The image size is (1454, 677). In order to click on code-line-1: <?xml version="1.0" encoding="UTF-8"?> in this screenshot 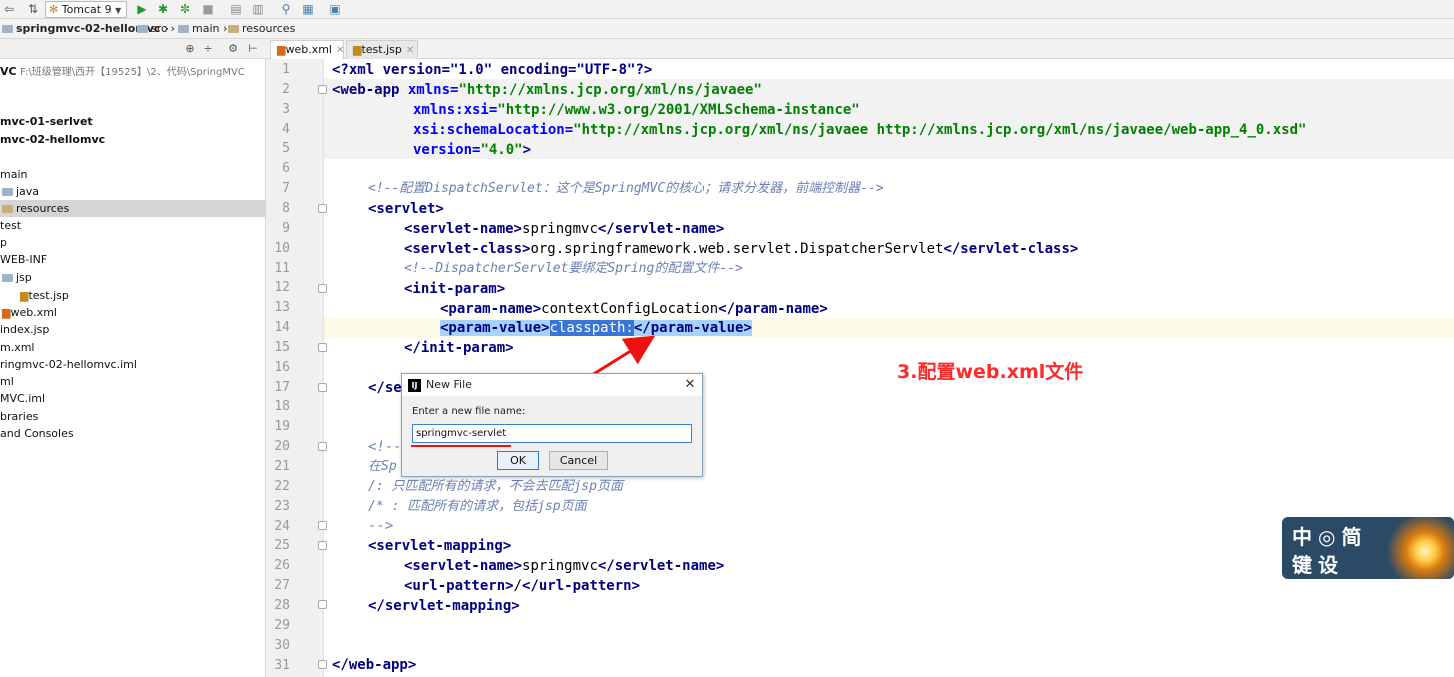, I will do `click(492, 70)`.